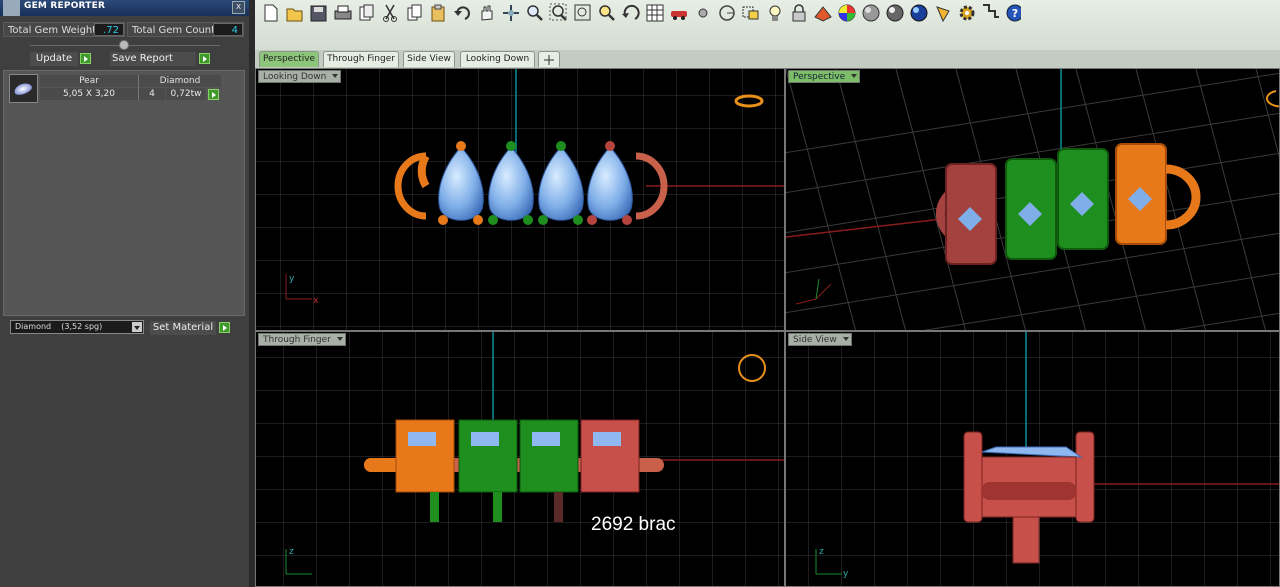 The image size is (1280, 587). Describe the element at coordinates (109, 29) in the screenshot. I see `total-gem-weight-value: .72` at that location.